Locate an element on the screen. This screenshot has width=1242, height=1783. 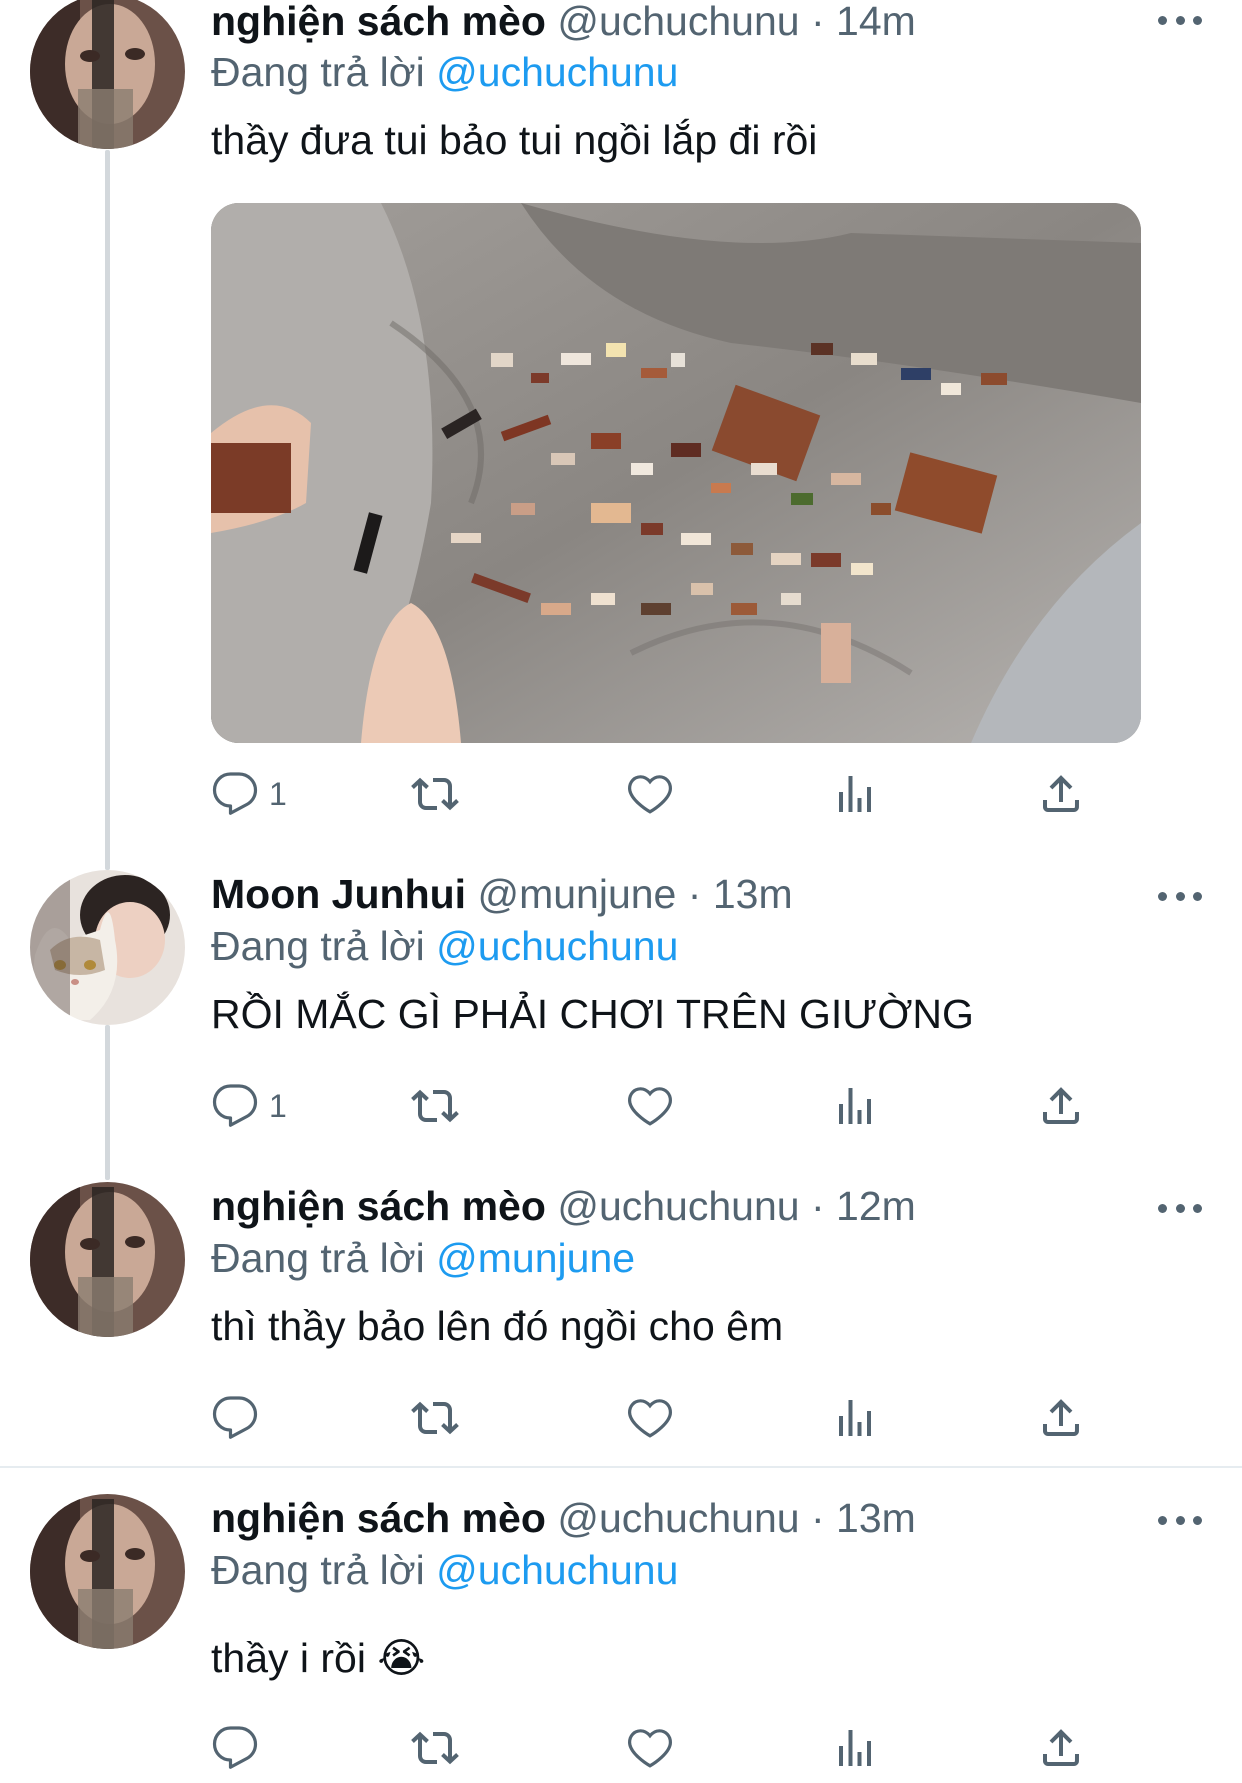
replying-to: Đang trả lời @munjune is located at coordinates (423, 1258).